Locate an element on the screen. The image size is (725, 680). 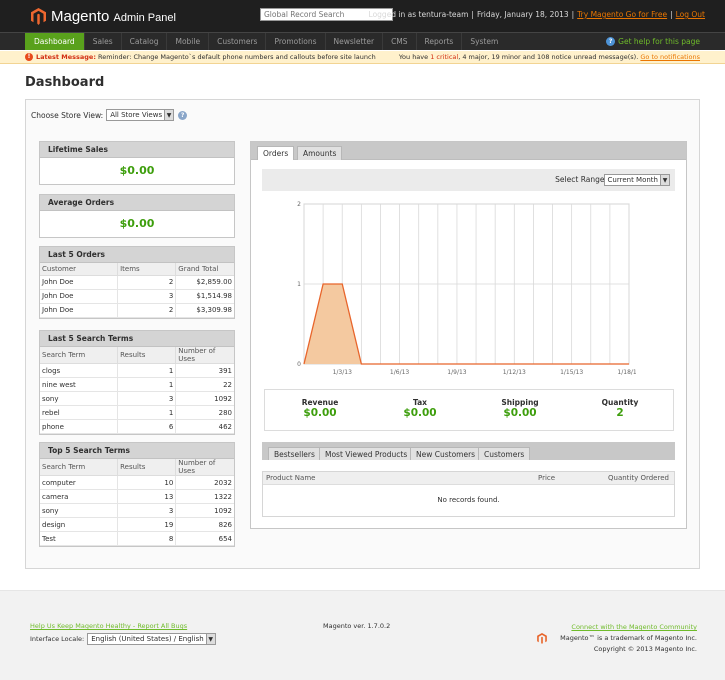
logo: Magento Admin Panel is located at coordinates (103, 16).